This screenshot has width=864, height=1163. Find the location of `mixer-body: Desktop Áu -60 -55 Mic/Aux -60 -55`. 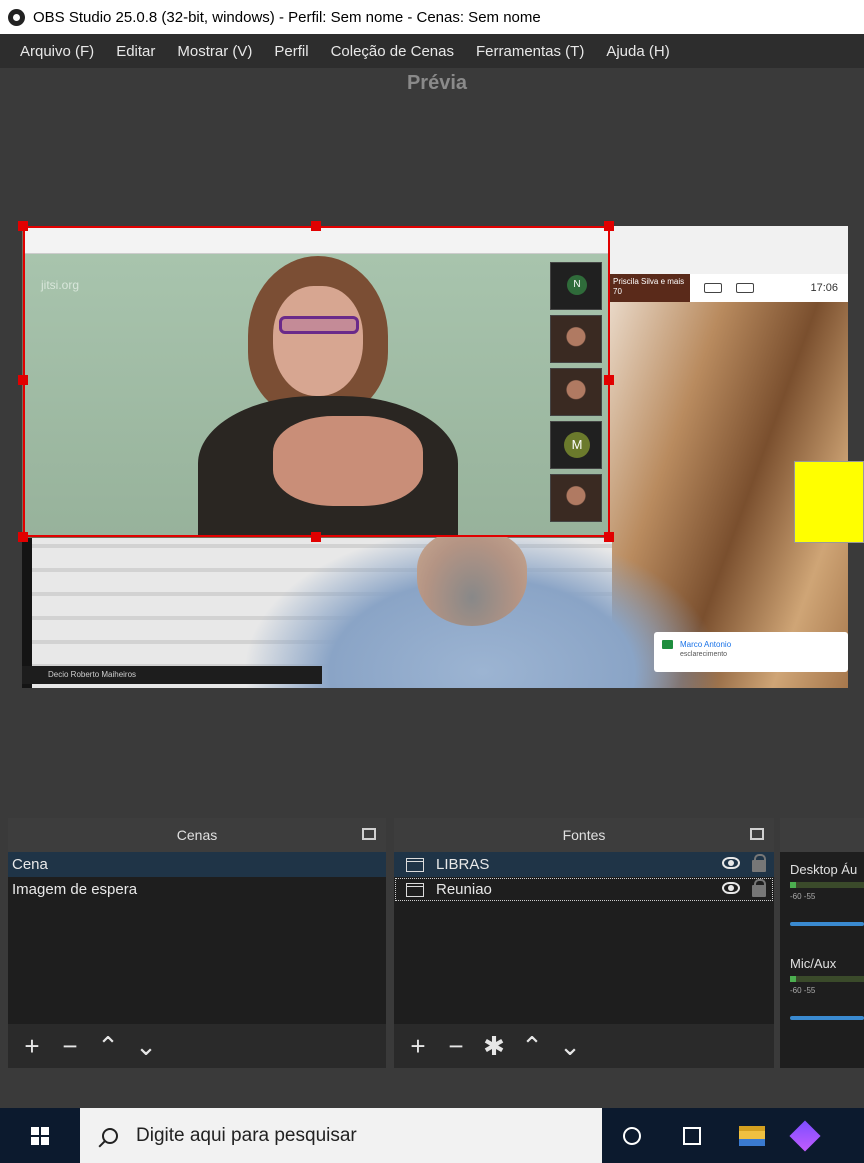

mixer-body: Desktop Áu -60 -55 Mic/Aux -60 -55 is located at coordinates (822, 960).